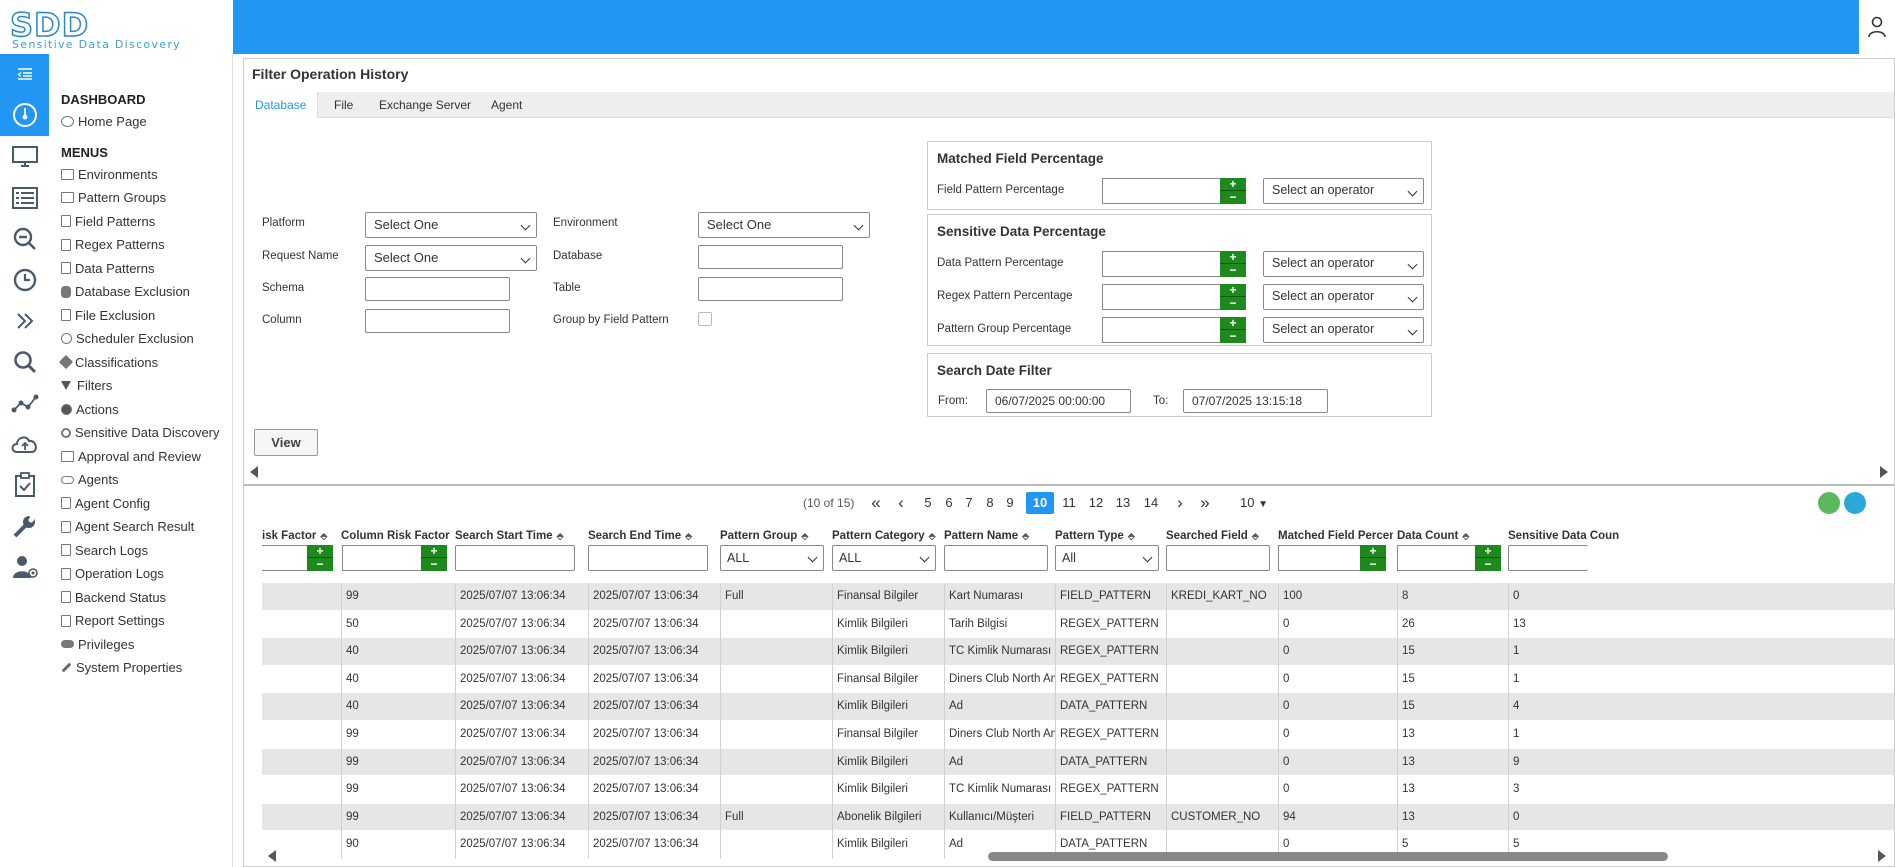 The width and height of the screenshot is (1895, 867). What do you see at coordinates (1343, 297) in the screenshot?
I see `regex-pattern-operator-select: Select an operator` at bounding box center [1343, 297].